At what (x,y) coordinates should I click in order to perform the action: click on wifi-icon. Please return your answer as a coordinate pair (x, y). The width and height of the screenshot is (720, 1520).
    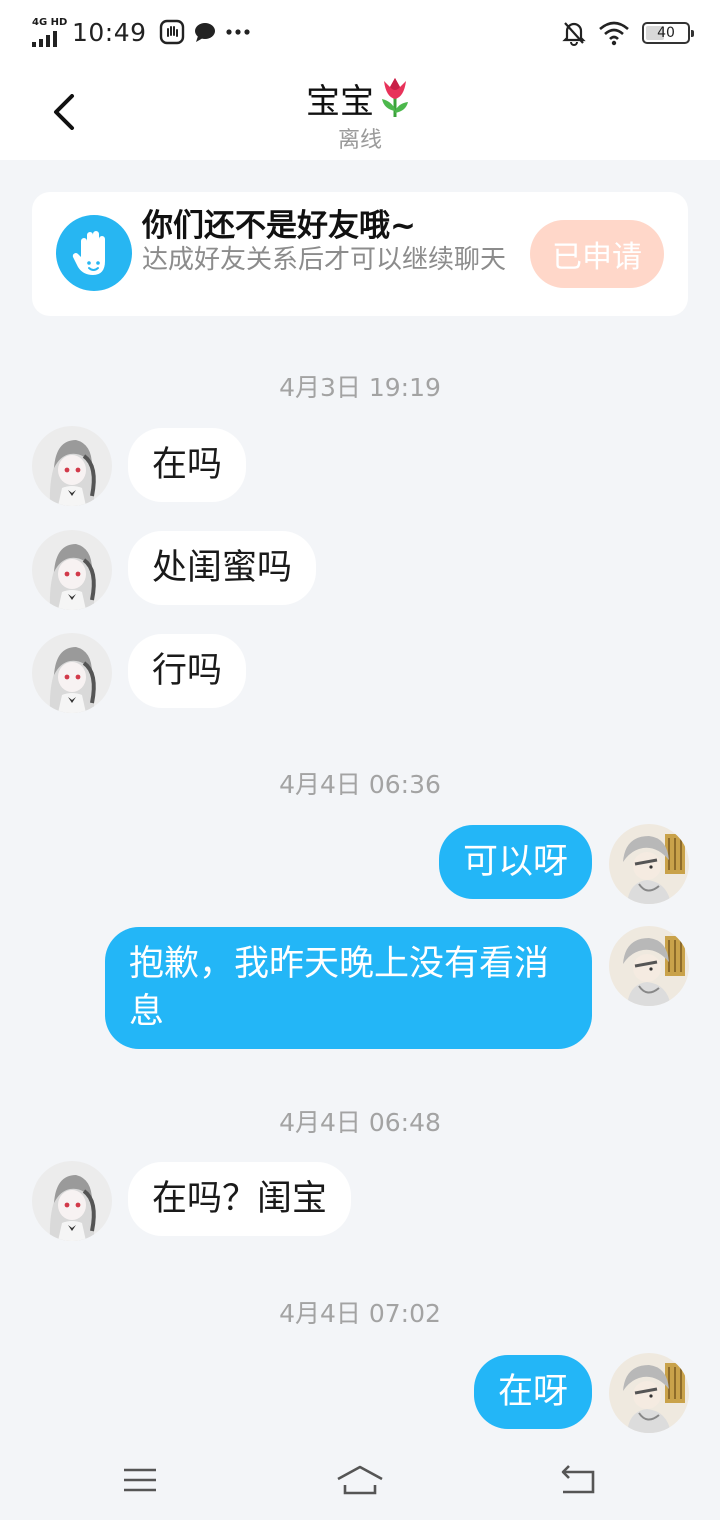
    Looking at the image, I should click on (614, 33).